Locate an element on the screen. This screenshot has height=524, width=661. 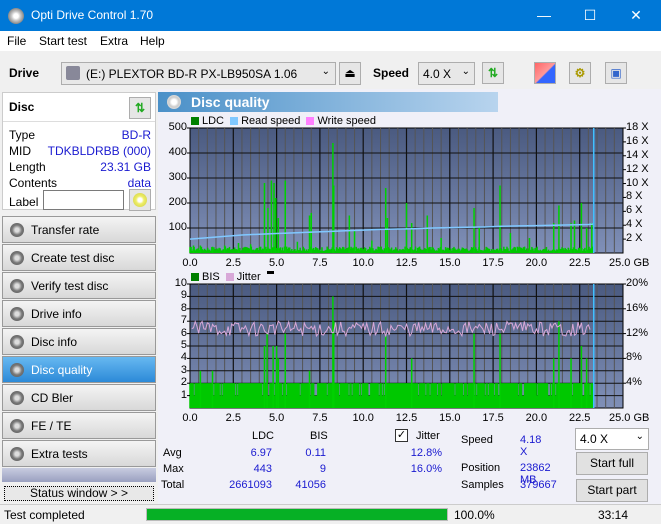
chevron-down-icon: ⌄ is located at coordinates (325, 71).